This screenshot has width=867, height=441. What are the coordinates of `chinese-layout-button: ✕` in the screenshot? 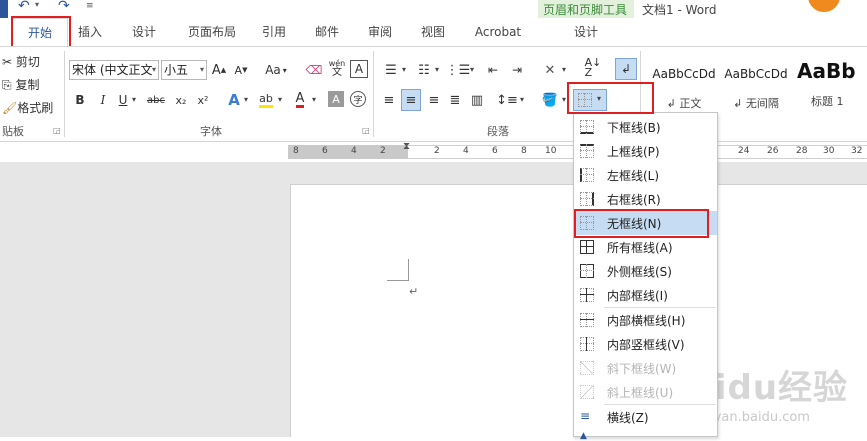 It's located at (550, 70).